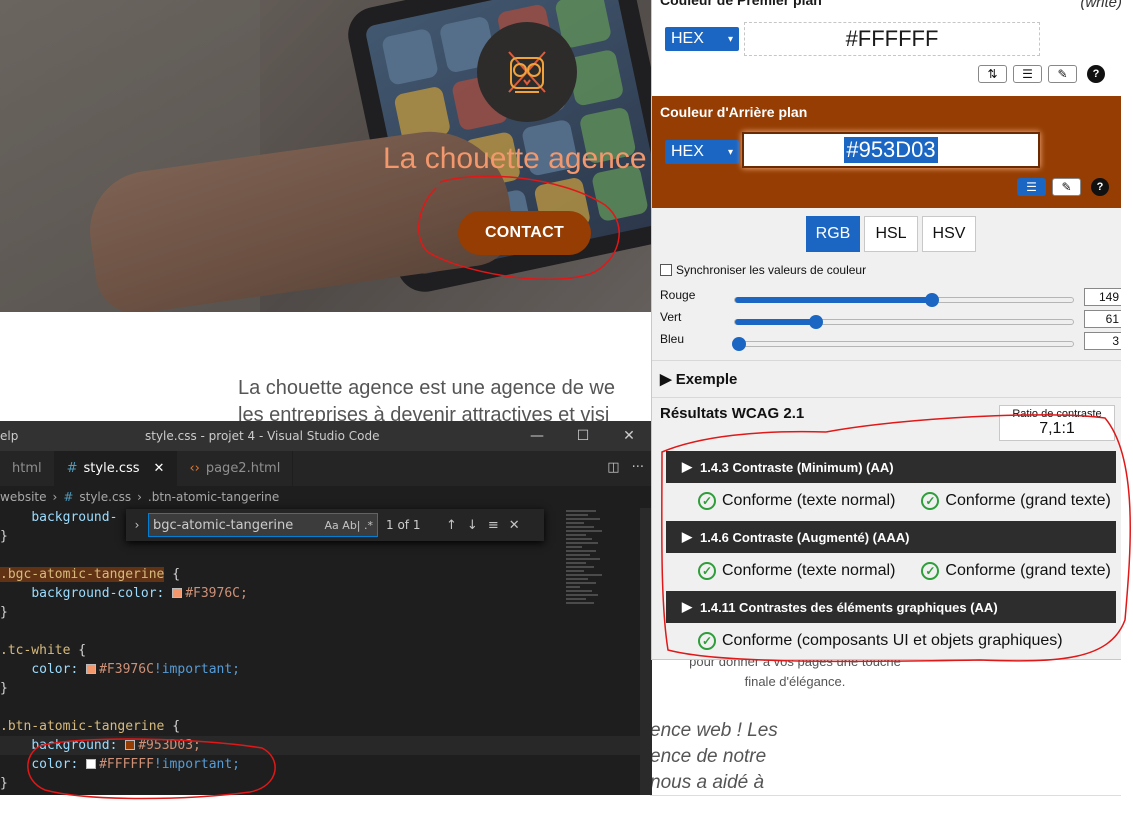 This screenshot has width=1133, height=813. Describe the element at coordinates (904, 300) in the screenshot. I see `red-slider` at that location.